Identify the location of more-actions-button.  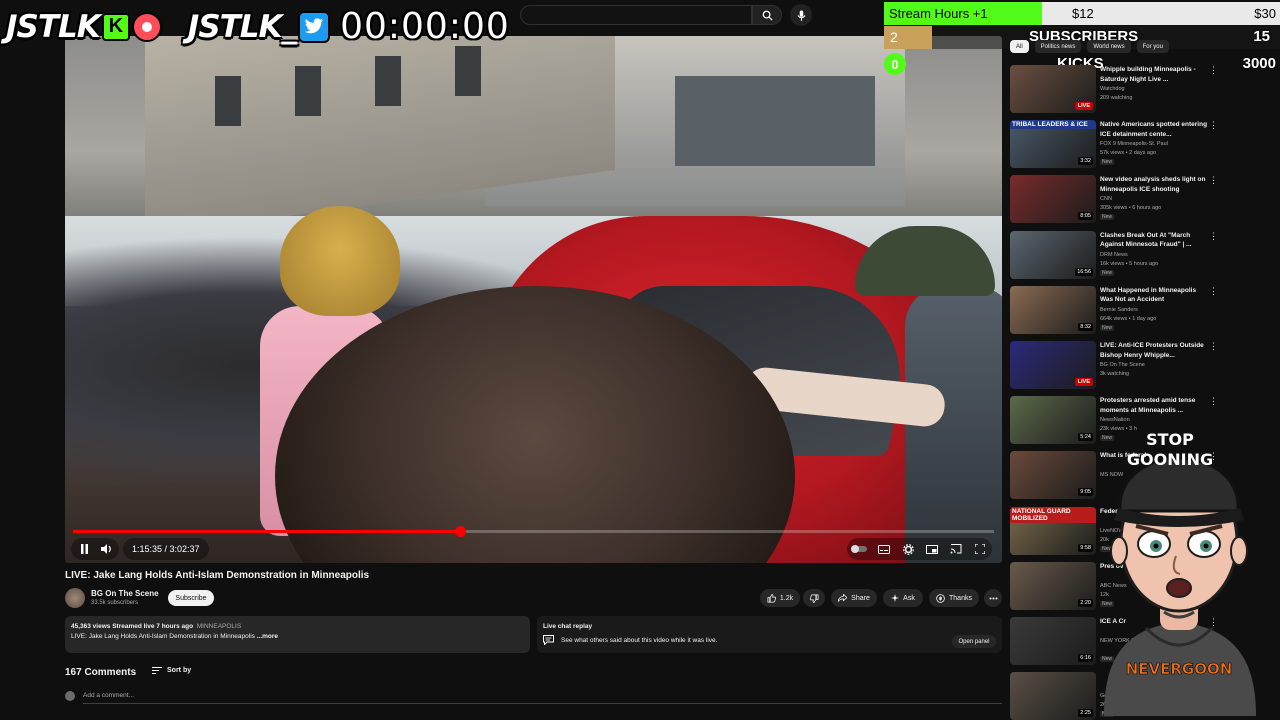
(993, 598).